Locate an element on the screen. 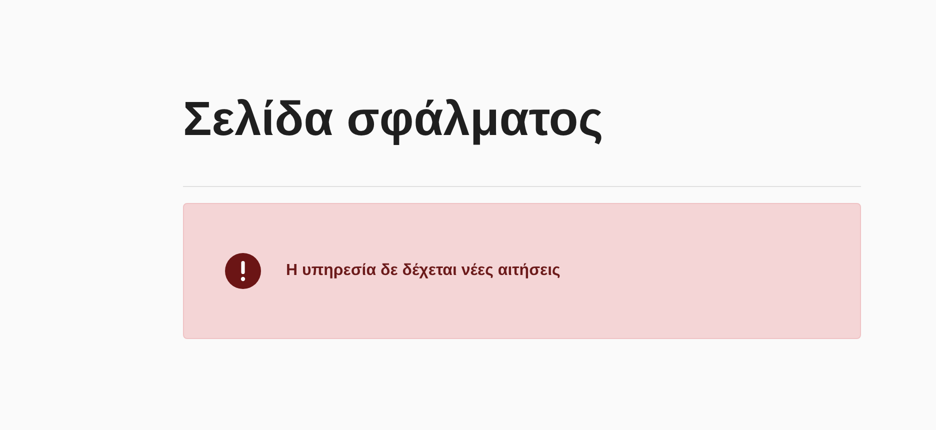 The width and height of the screenshot is (936, 430). page-title: Σελίδα σφάλματος is located at coordinates (393, 120).